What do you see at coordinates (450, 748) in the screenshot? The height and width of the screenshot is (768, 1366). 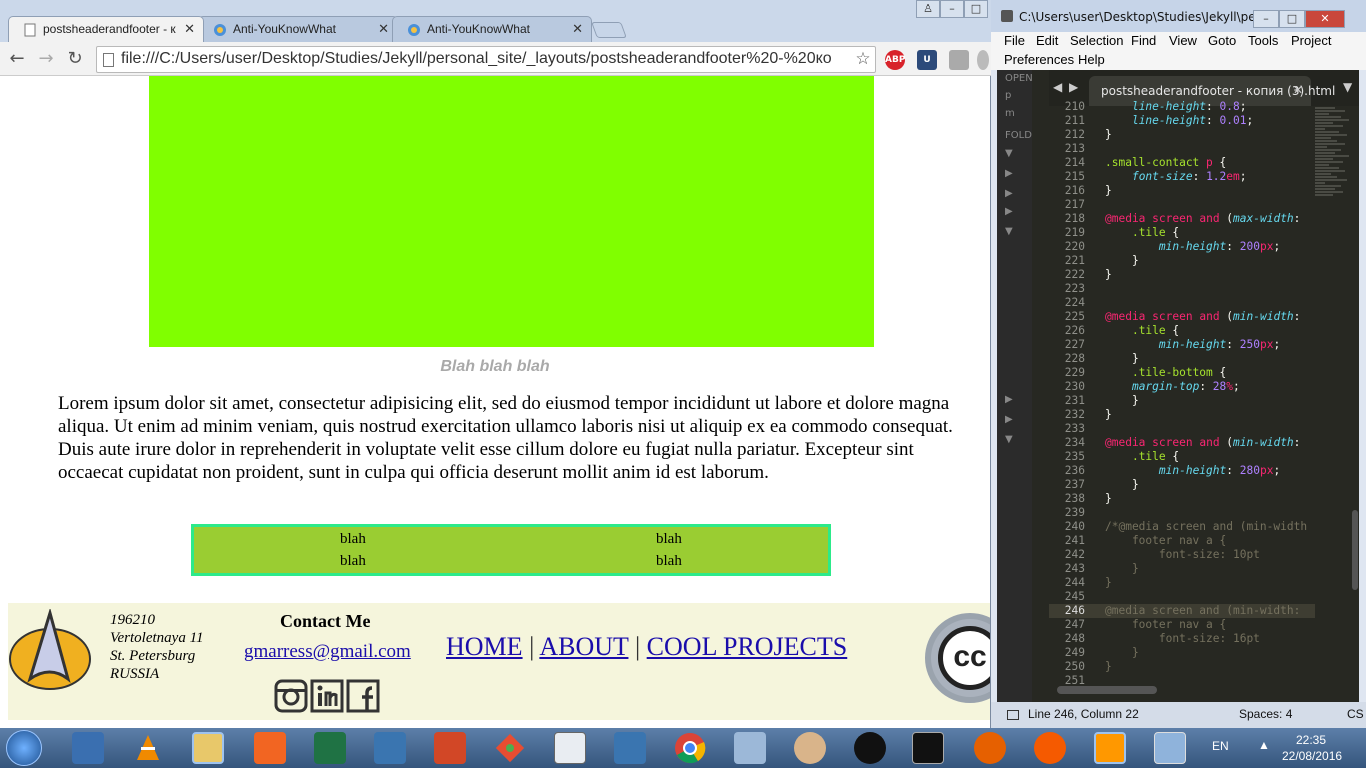 I see `powerpoint-icon` at bounding box center [450, 748].